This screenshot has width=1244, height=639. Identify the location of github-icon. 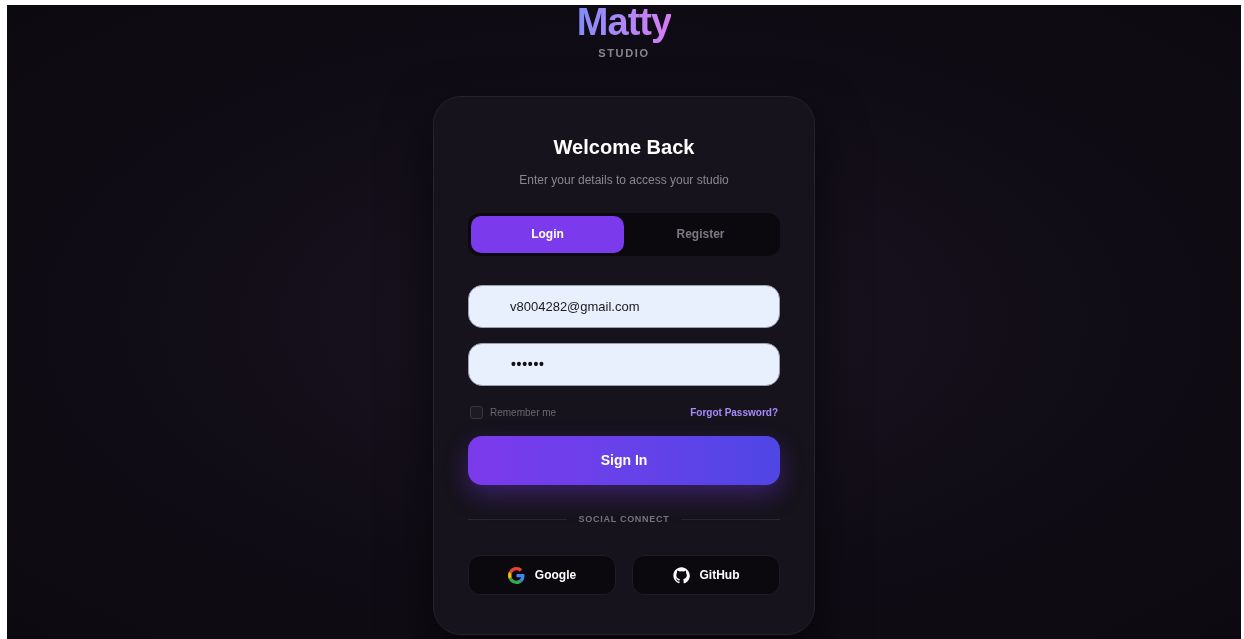
(681, 575).